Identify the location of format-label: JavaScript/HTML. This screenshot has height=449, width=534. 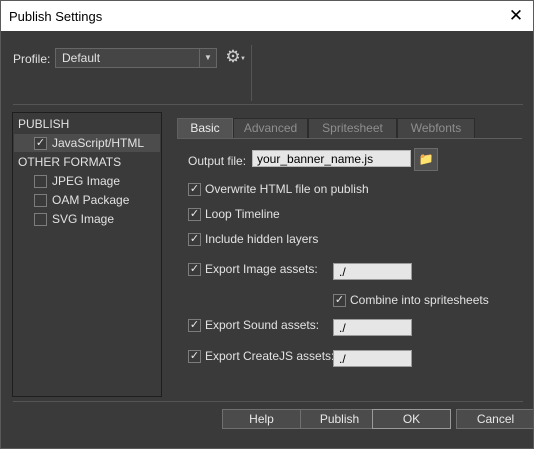
(98, 143).